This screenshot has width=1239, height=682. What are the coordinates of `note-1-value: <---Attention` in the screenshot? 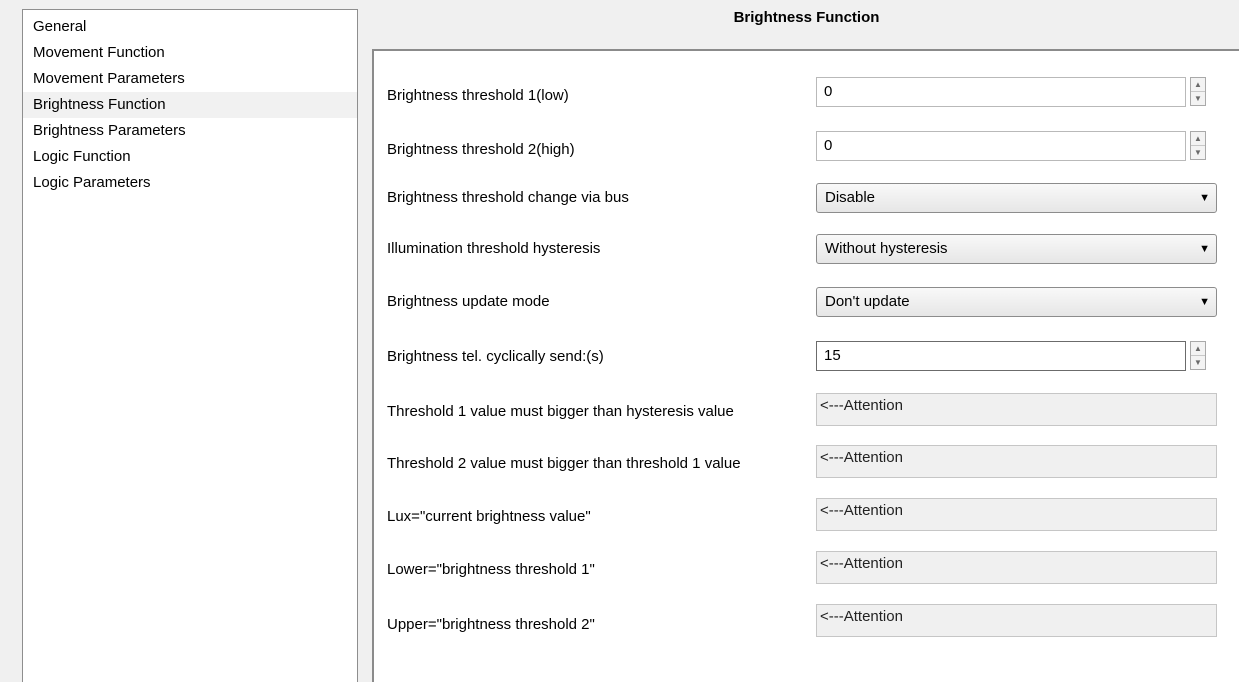 It's located at (861, 405).